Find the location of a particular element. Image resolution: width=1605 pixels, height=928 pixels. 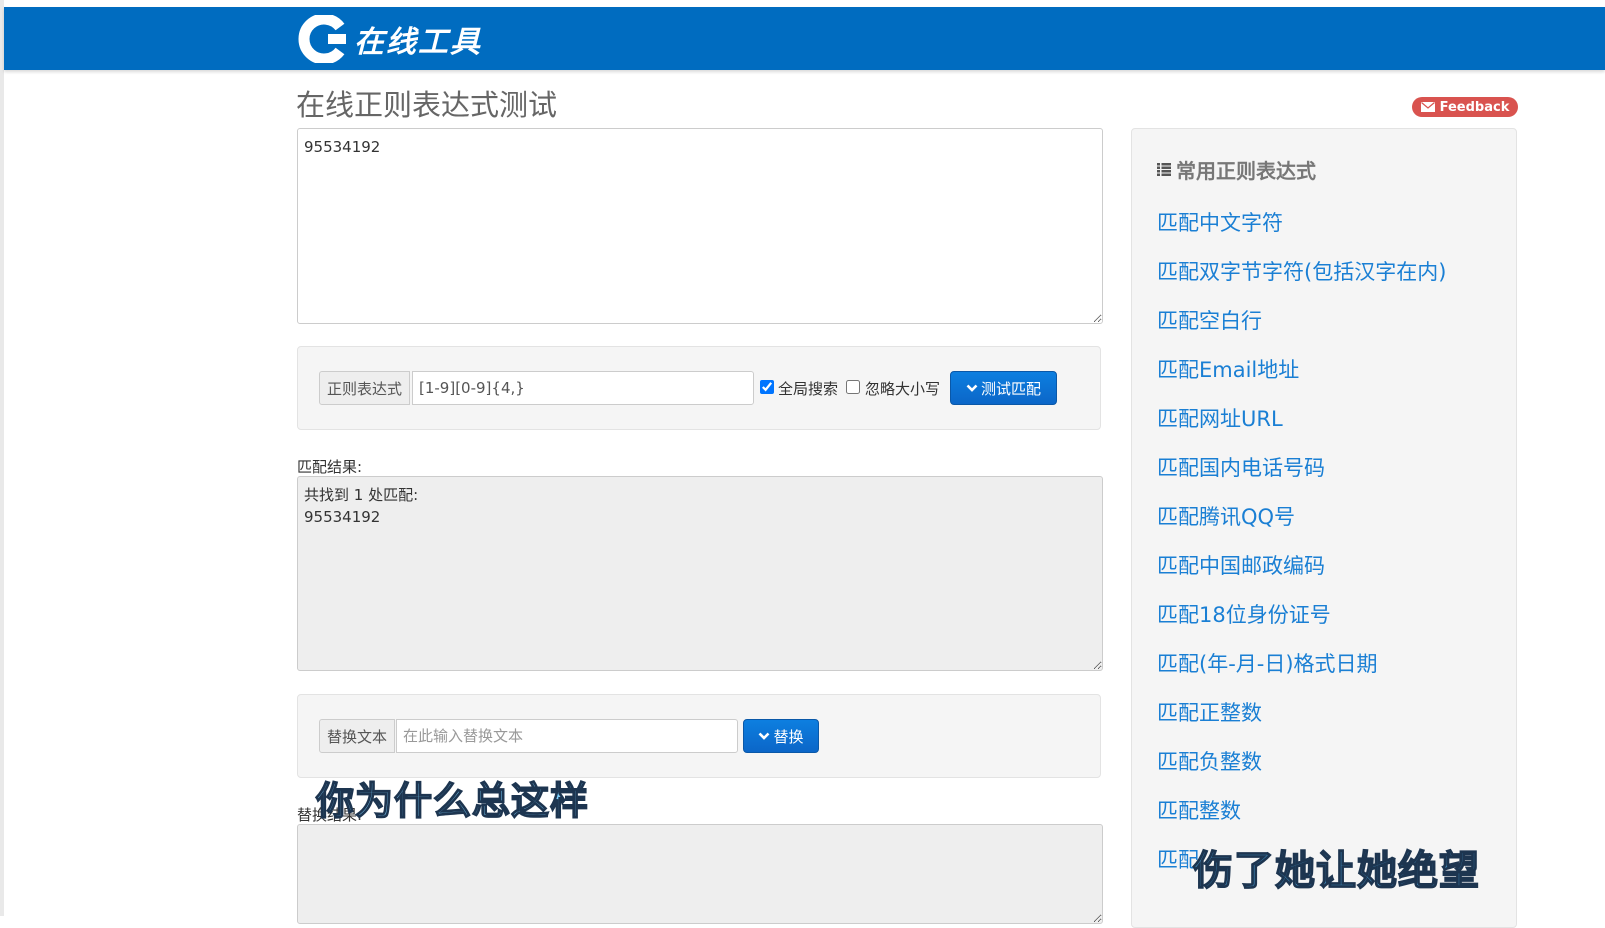

list-item: 匹配中国邮政编码 is located at coordinates (1301, 572).